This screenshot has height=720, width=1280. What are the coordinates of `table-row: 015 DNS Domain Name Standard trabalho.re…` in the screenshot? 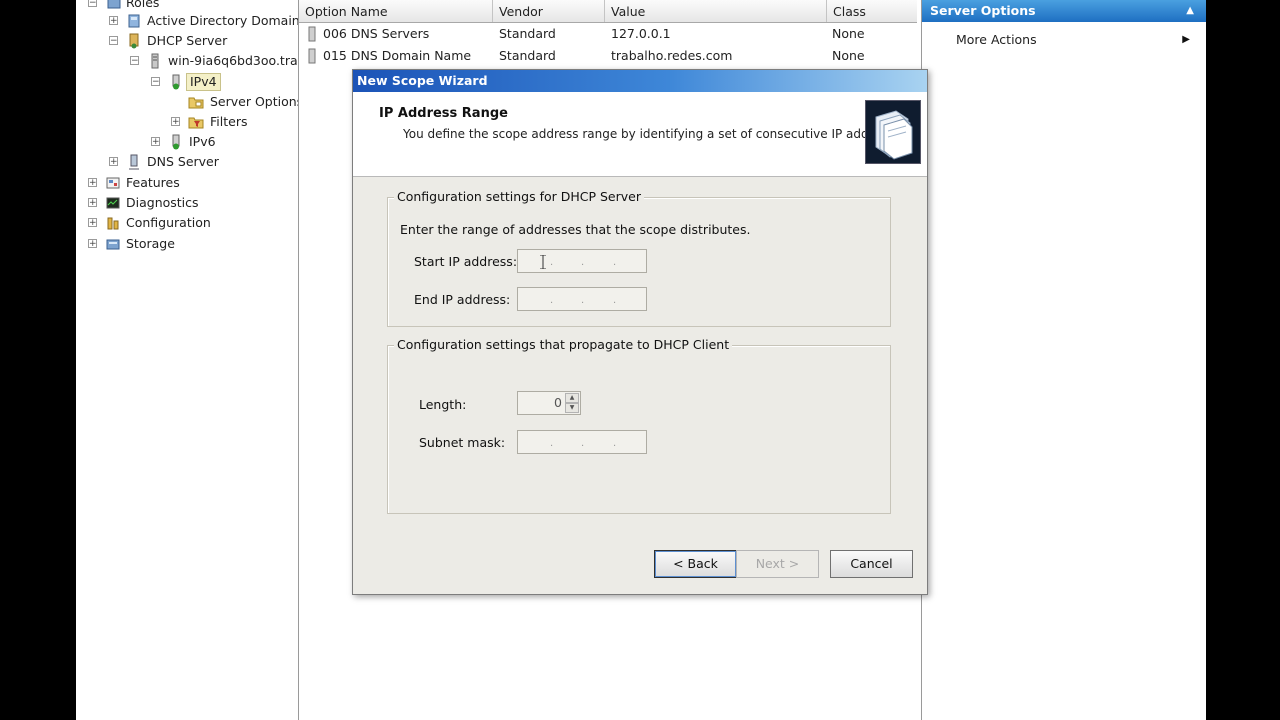 It's located at (608, 56).